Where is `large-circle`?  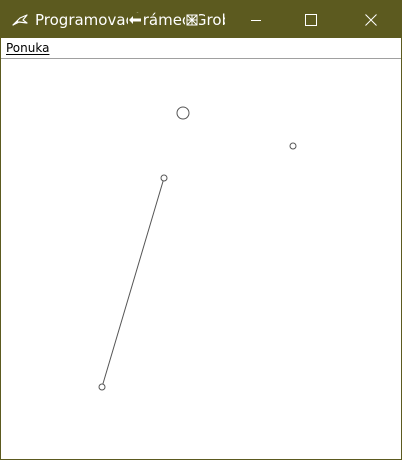 large-circle is located at coordinates (183, 113).